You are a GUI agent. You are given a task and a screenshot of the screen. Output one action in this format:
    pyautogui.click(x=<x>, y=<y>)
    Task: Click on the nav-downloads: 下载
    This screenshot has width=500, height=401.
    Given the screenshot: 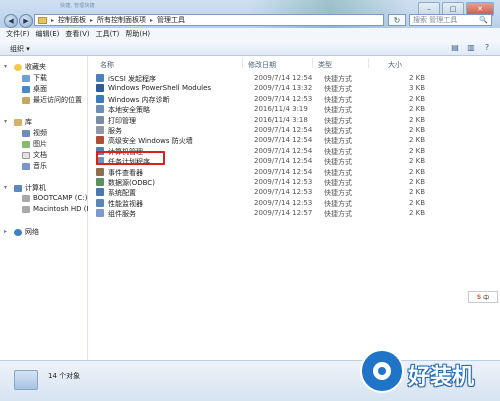 What is the action you would take?
    pyautogui.click(x=34, y=78)
    